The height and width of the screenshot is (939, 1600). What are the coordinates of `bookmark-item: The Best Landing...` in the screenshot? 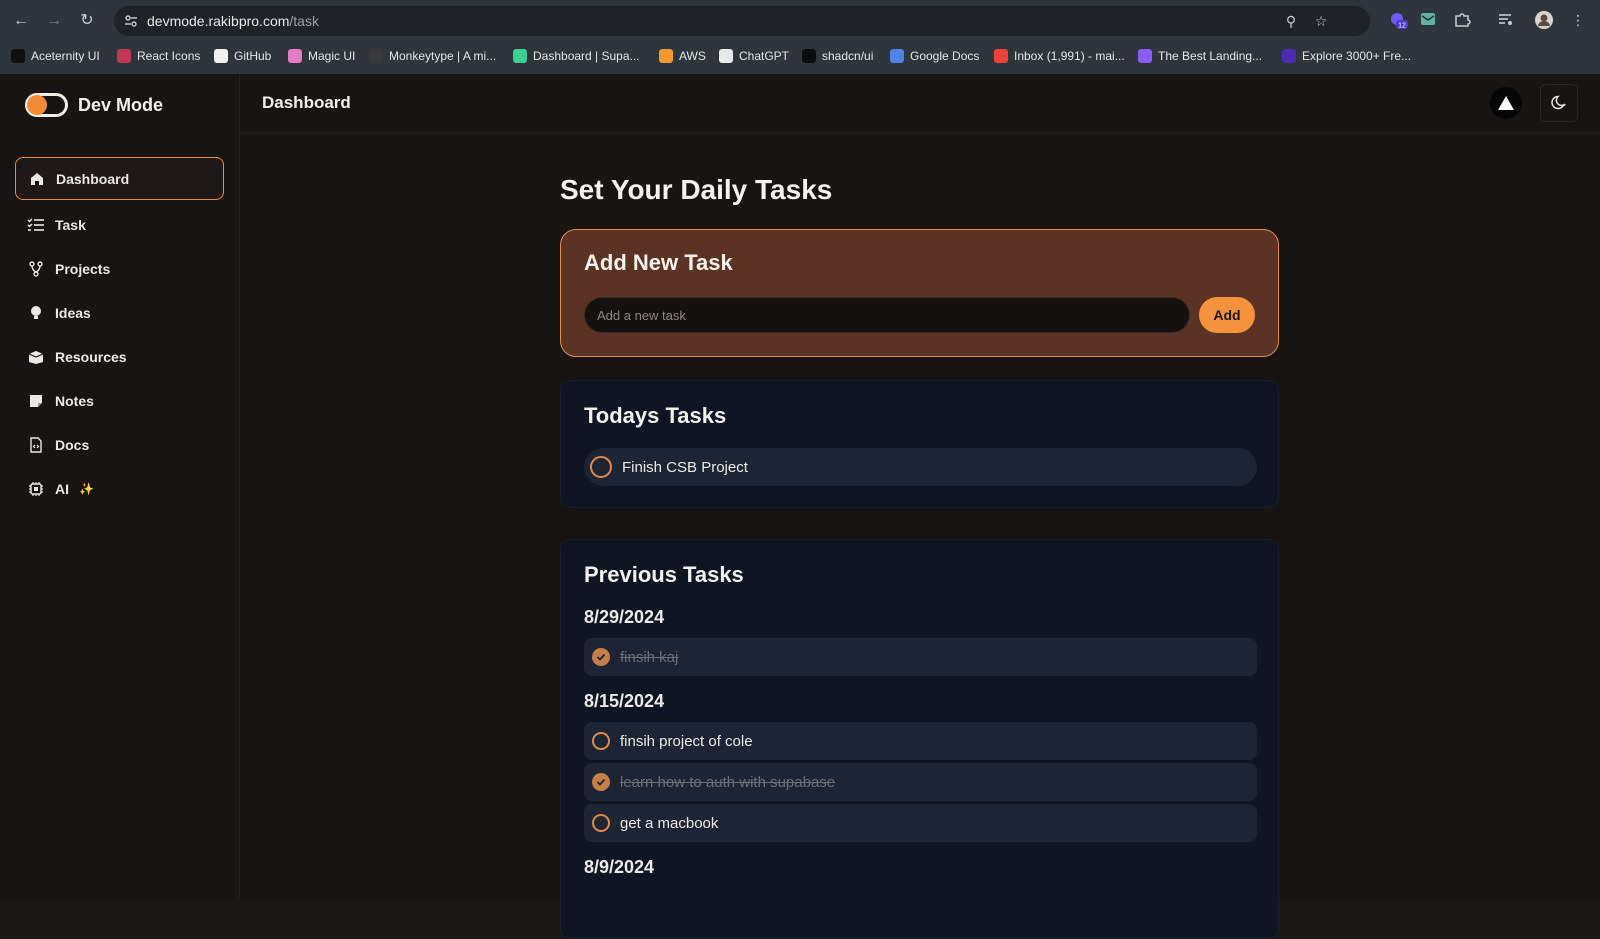 It's located at (1200, 56).